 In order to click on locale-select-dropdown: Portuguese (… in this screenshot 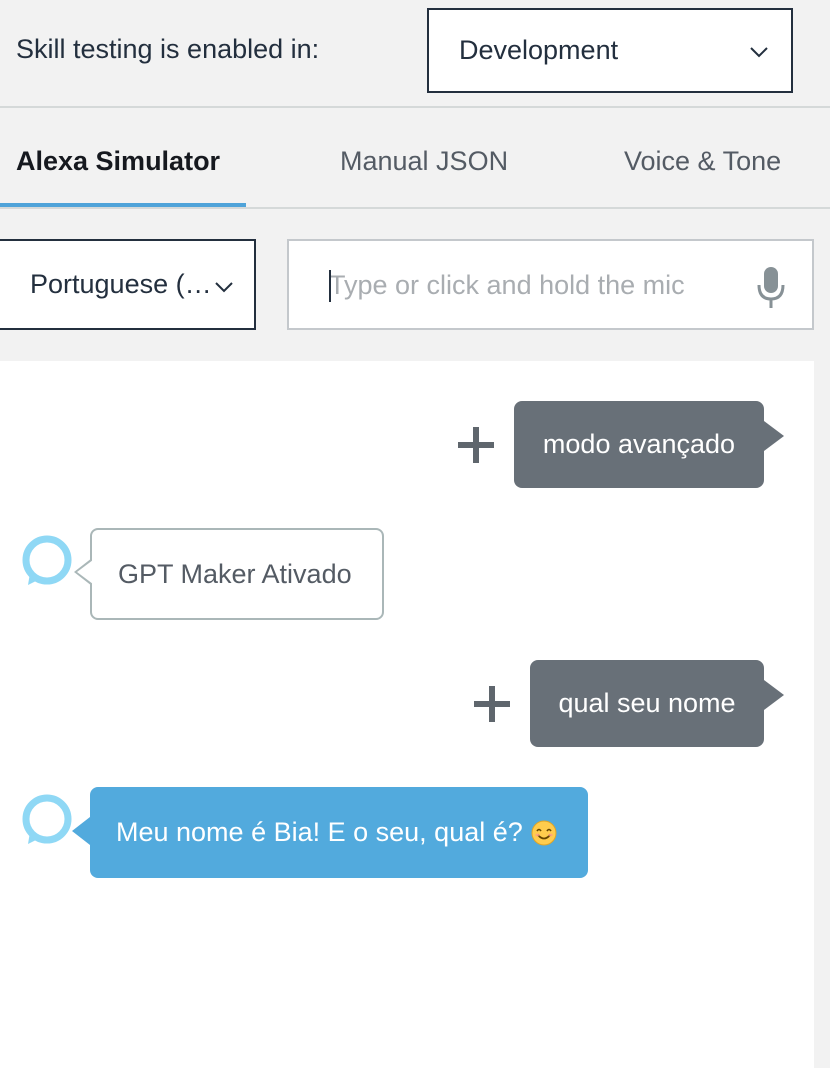, I will do `click(128, 284)`.